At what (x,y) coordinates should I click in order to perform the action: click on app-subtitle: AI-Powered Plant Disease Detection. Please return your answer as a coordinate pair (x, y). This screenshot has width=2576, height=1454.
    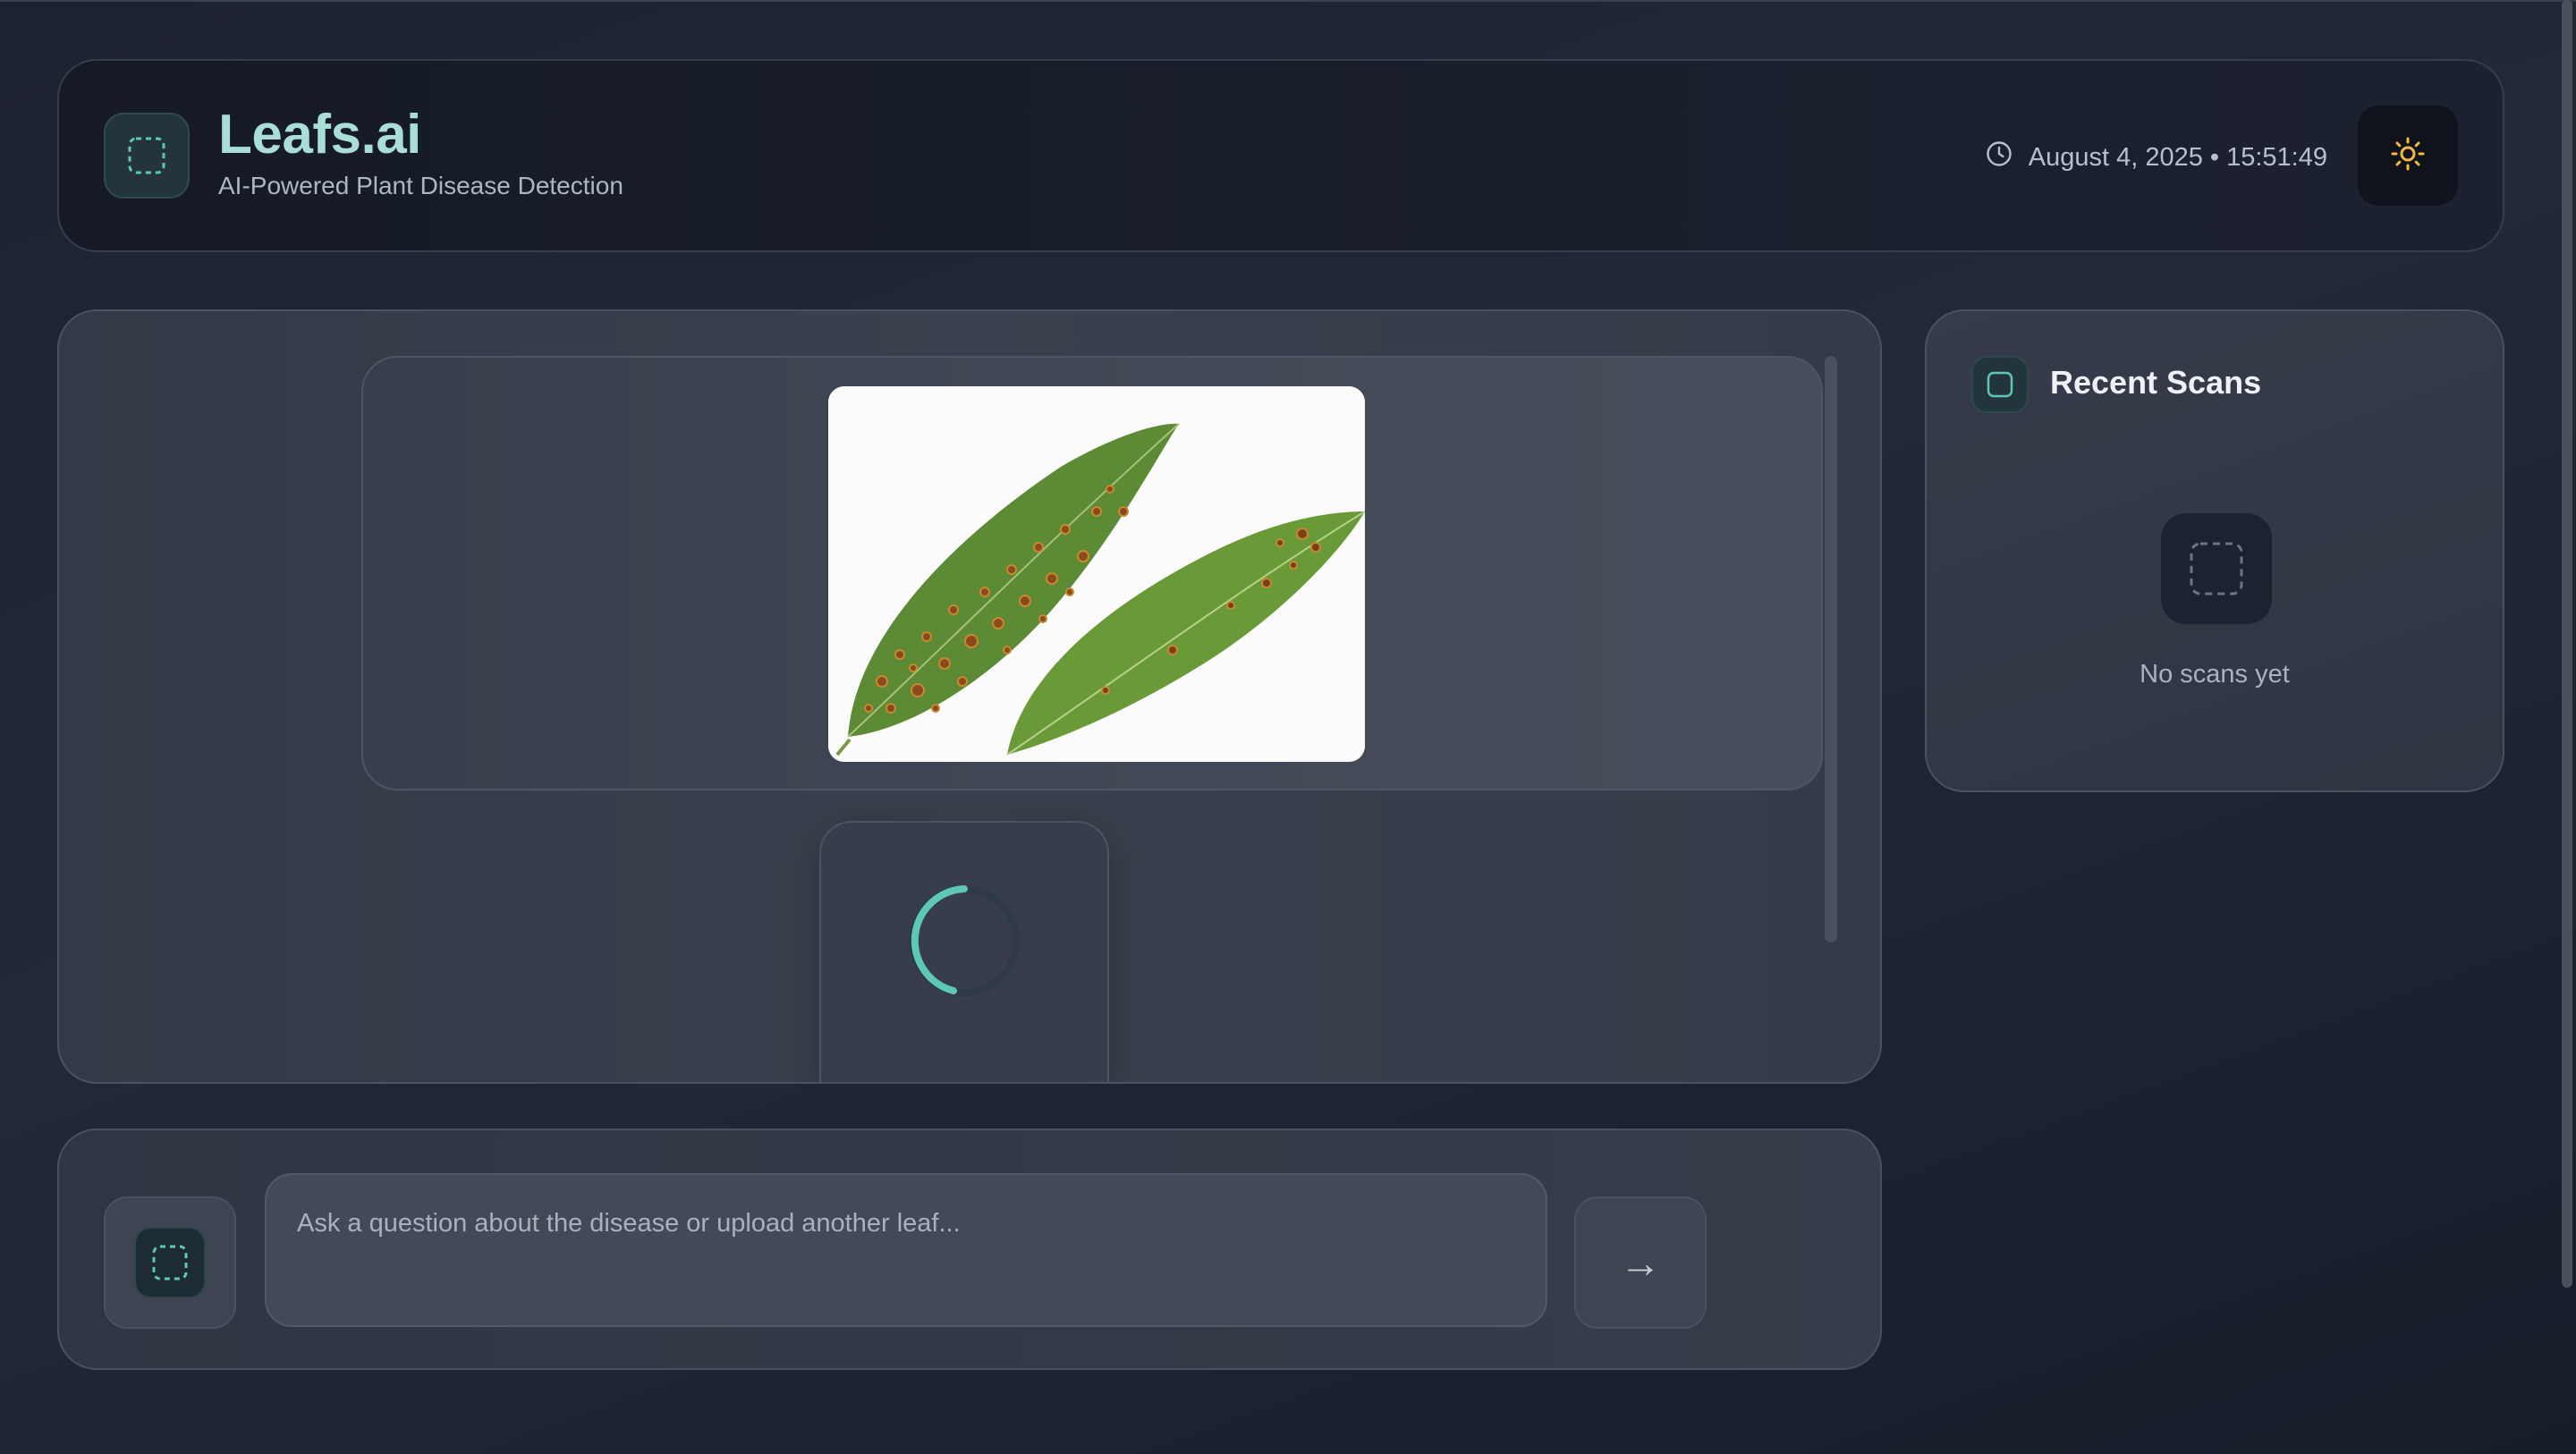
    Looking at the image, I should click on (420, 185).